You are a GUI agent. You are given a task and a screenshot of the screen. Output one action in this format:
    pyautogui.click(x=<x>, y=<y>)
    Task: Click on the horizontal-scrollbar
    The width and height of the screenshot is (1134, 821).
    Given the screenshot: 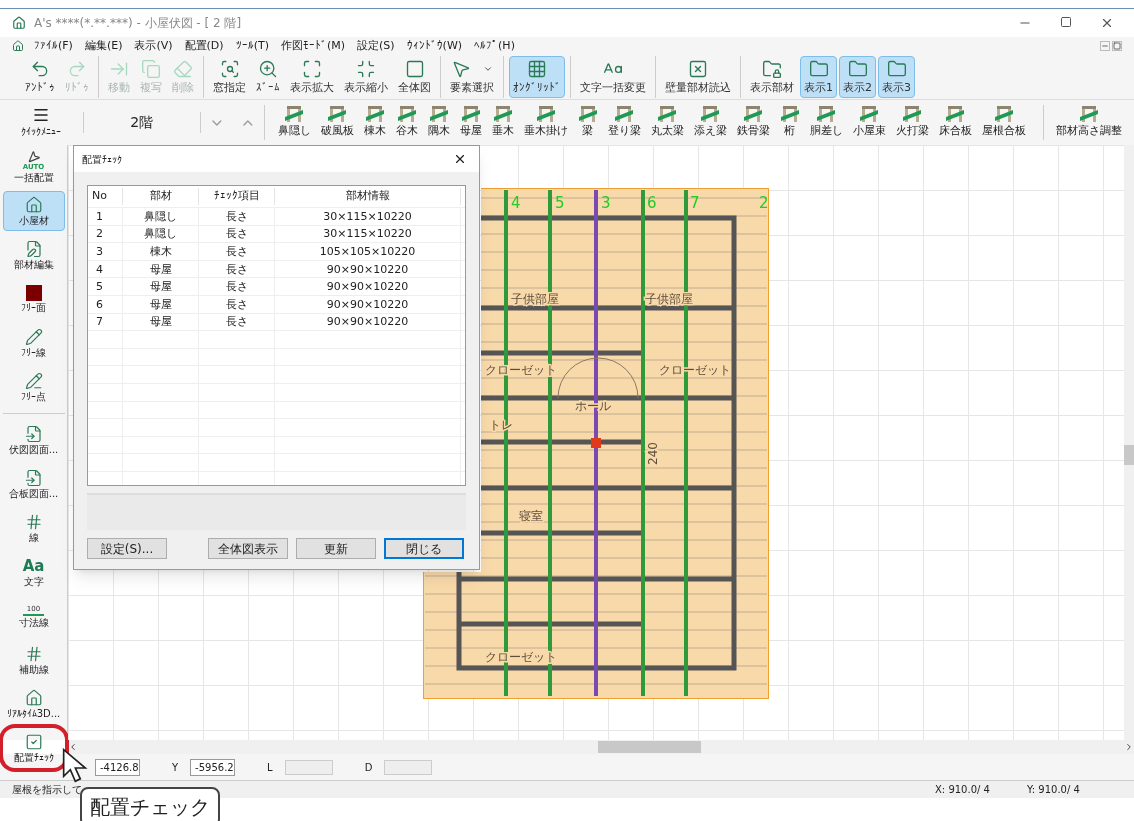 What is the action you would take?
    pyautogui.click(x=601, y=747)
    